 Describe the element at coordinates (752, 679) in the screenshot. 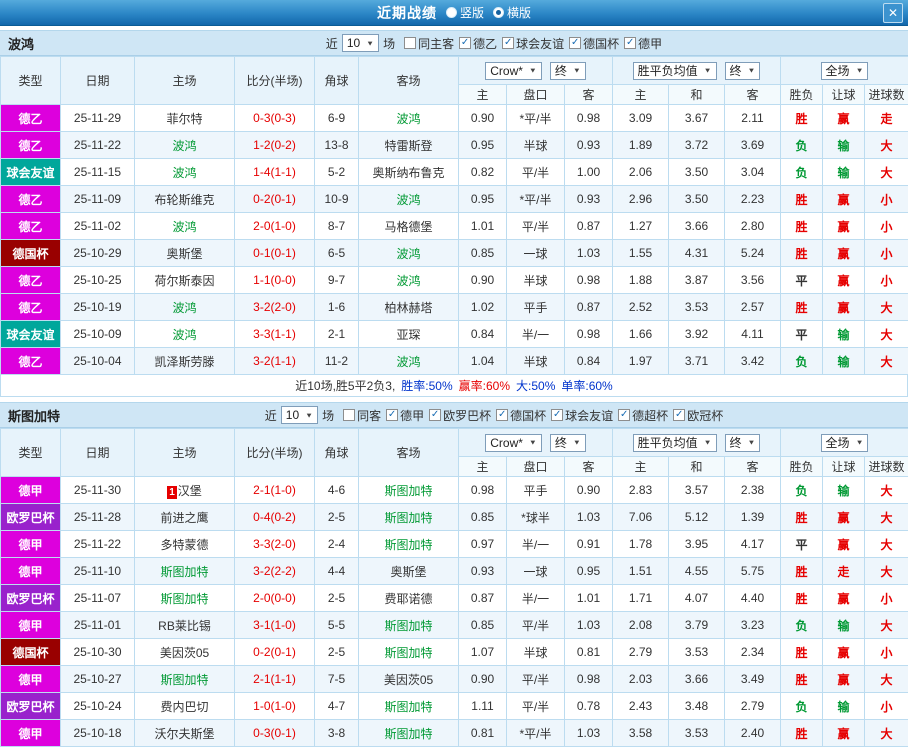

I see `avg-away: 3.49` at that location.